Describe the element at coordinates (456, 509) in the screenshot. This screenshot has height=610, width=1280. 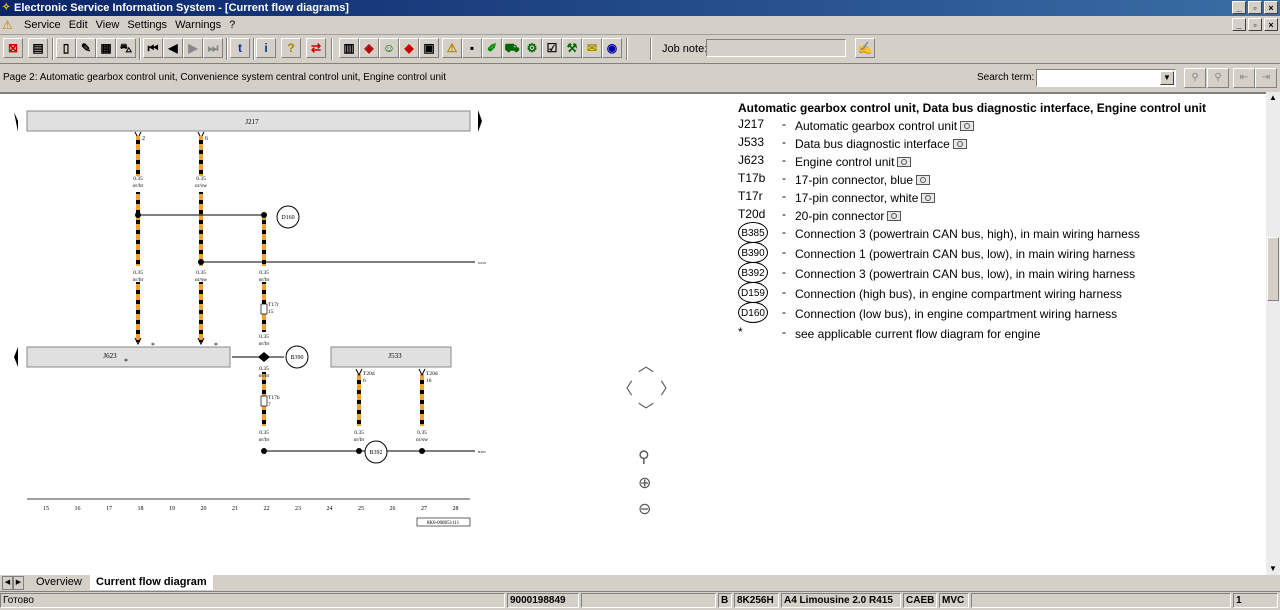
I see `grid-number: 28` at that location.